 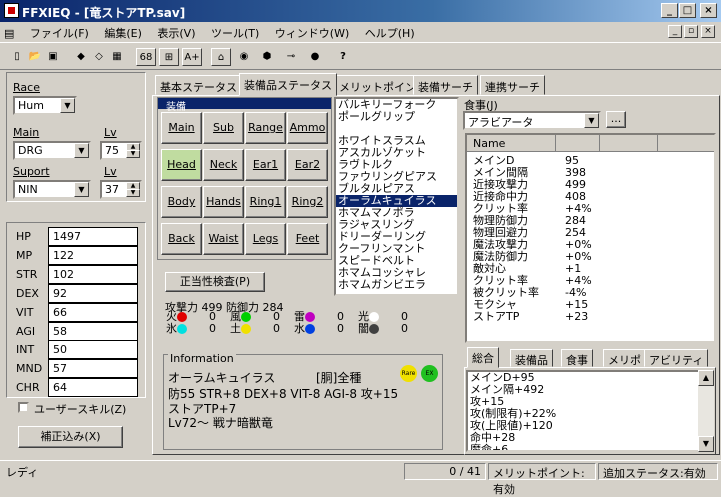 What do you see at coordinates (123, 33) in the screenshot?
I see `menu-edit: 編集(E)` at bounding box center [123, 33].